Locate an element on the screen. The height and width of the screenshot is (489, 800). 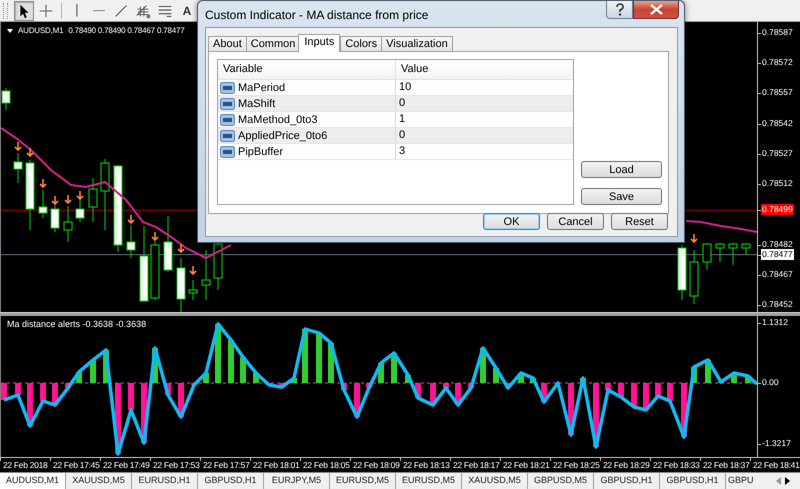
scroll-right-icon is located at coordinates (787, 481).